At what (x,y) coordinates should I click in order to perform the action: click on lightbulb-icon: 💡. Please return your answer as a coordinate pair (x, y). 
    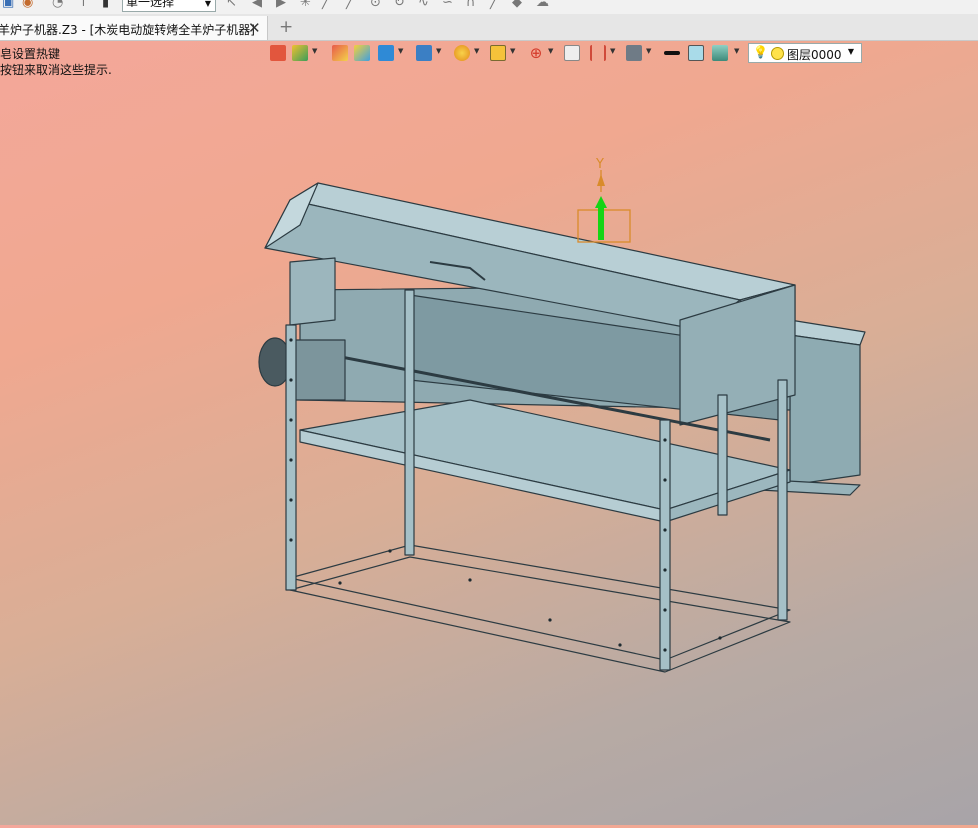
    Looking at the image, I should click on (760, 52).